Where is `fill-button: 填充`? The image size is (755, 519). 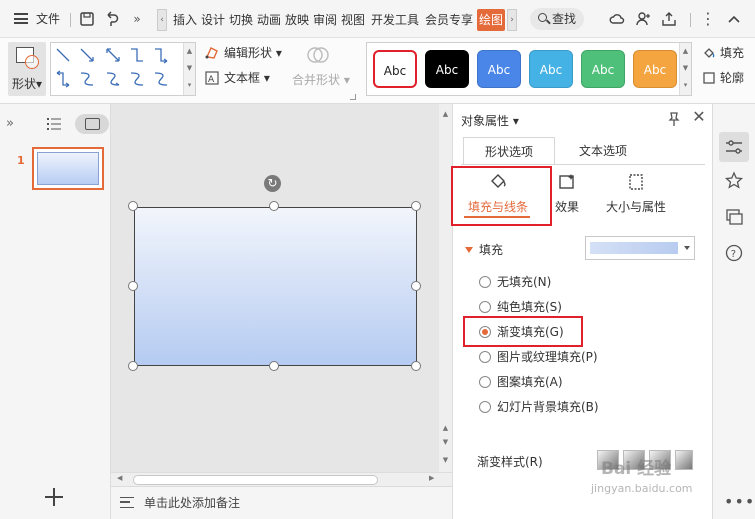 fill-button: 填充 is located at coordinates (732, 53).